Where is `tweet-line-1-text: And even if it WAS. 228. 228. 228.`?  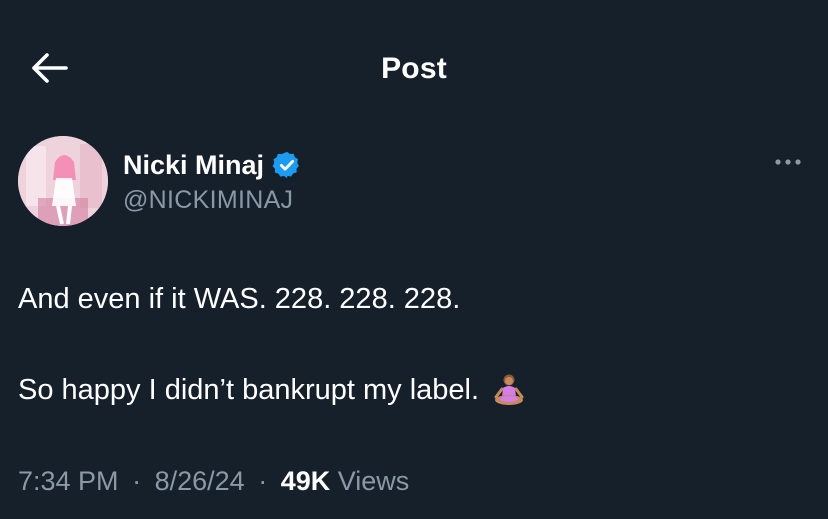 tweet-line-1-text: And even if it WAS. 228. 228. 228. is located at coordinates (239, 299).